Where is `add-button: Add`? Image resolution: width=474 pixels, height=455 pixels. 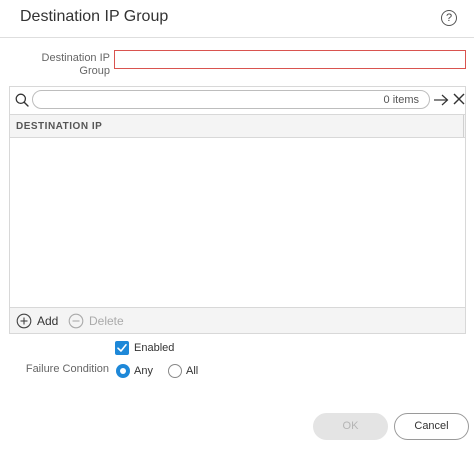 add-button: Add is located at coordinates (39, 321).